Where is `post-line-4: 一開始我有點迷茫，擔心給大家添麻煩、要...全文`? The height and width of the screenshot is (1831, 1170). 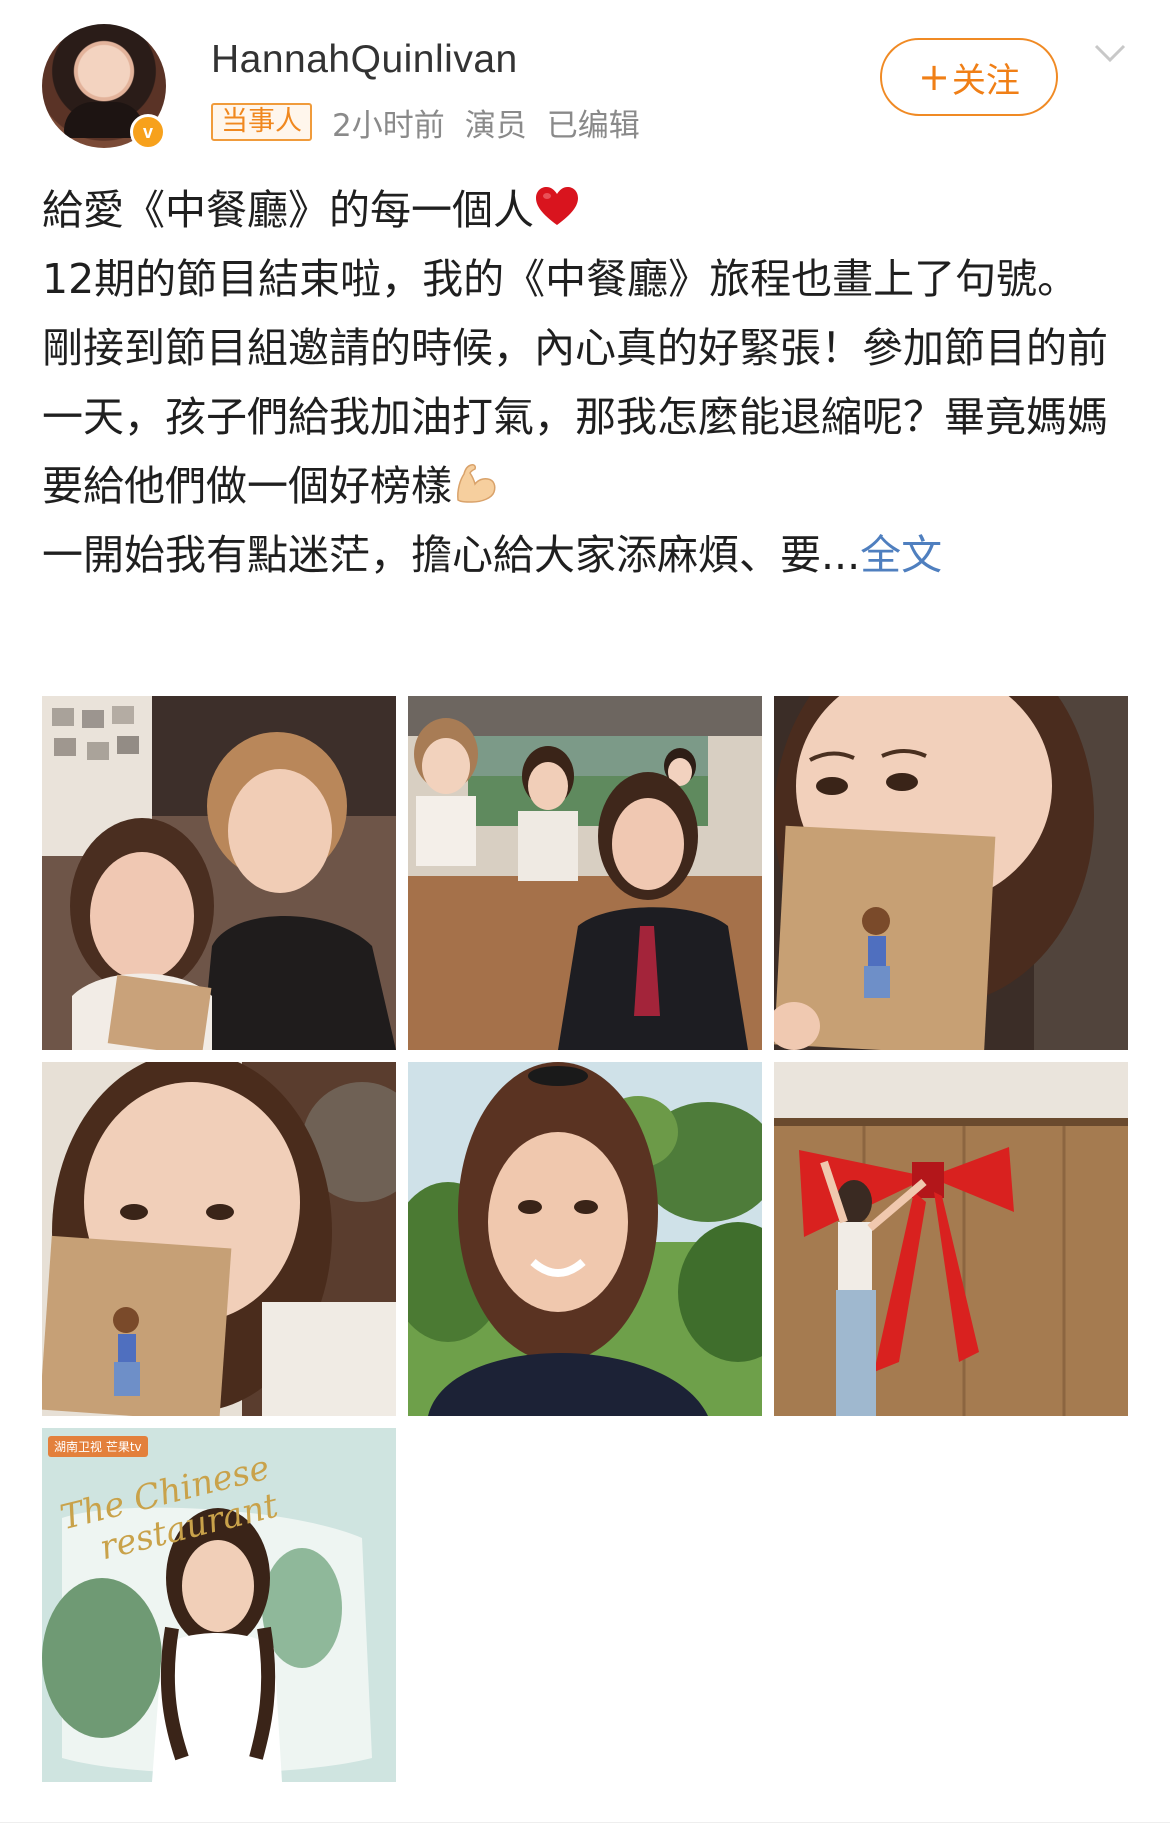
post-line-4: 一開始我有點迷茫，擔心給大家添麻煩、要...全文 is located at coordinates (492, 555).